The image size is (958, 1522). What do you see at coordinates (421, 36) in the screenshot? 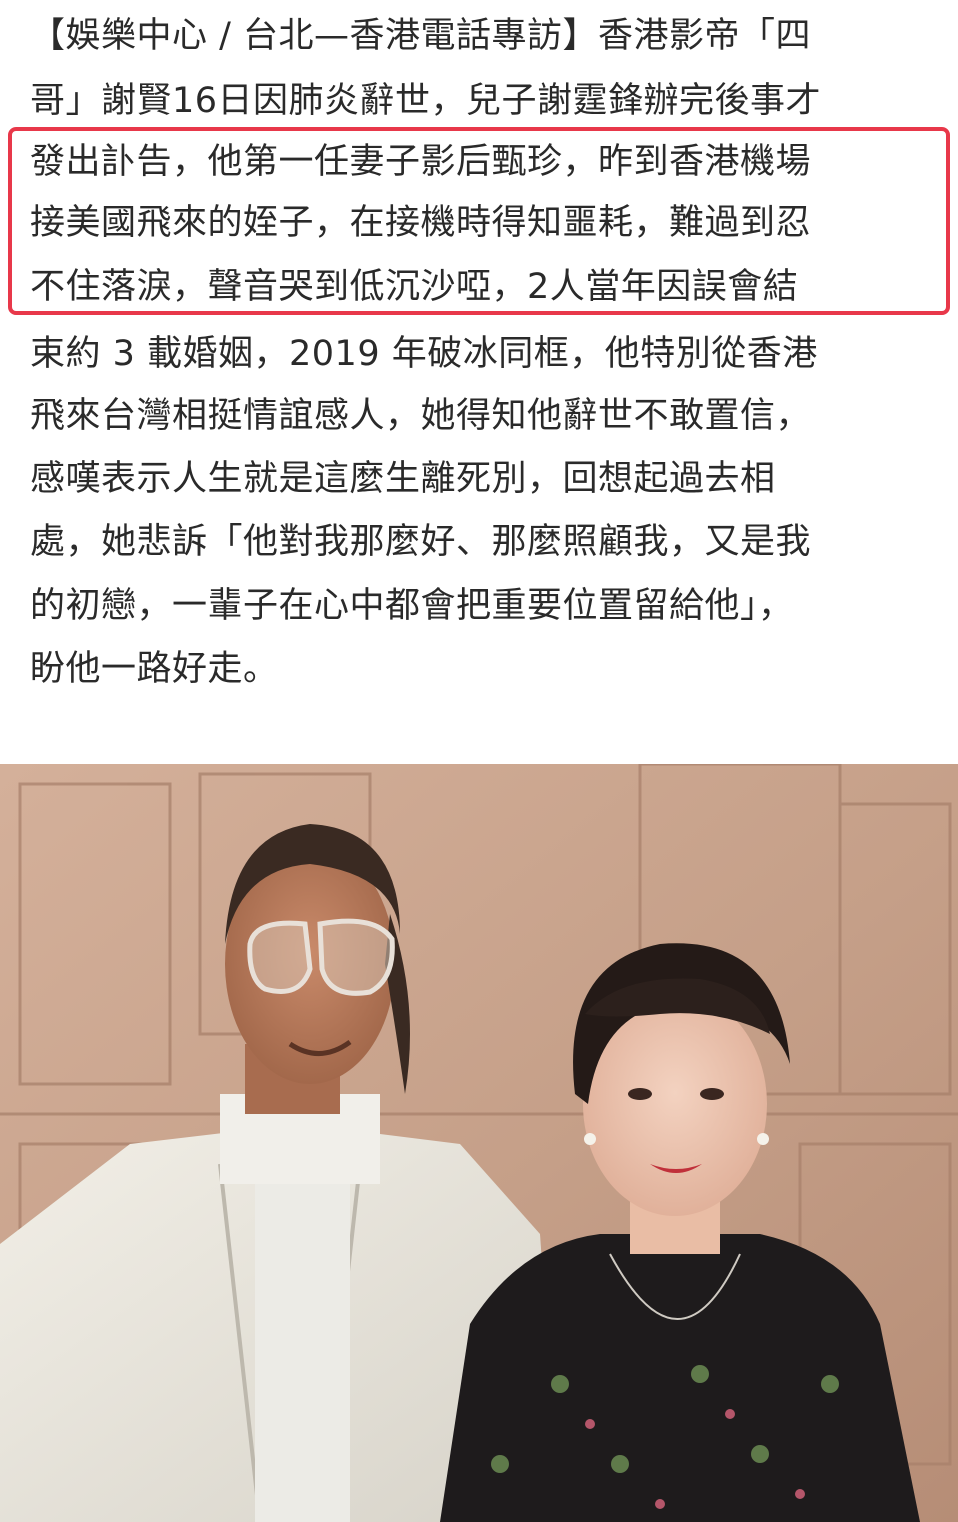
I see `article-line: 【娛樂中心 / 台北—香港電話專訪】香港影帝「四` at bounding box center [421, 36].